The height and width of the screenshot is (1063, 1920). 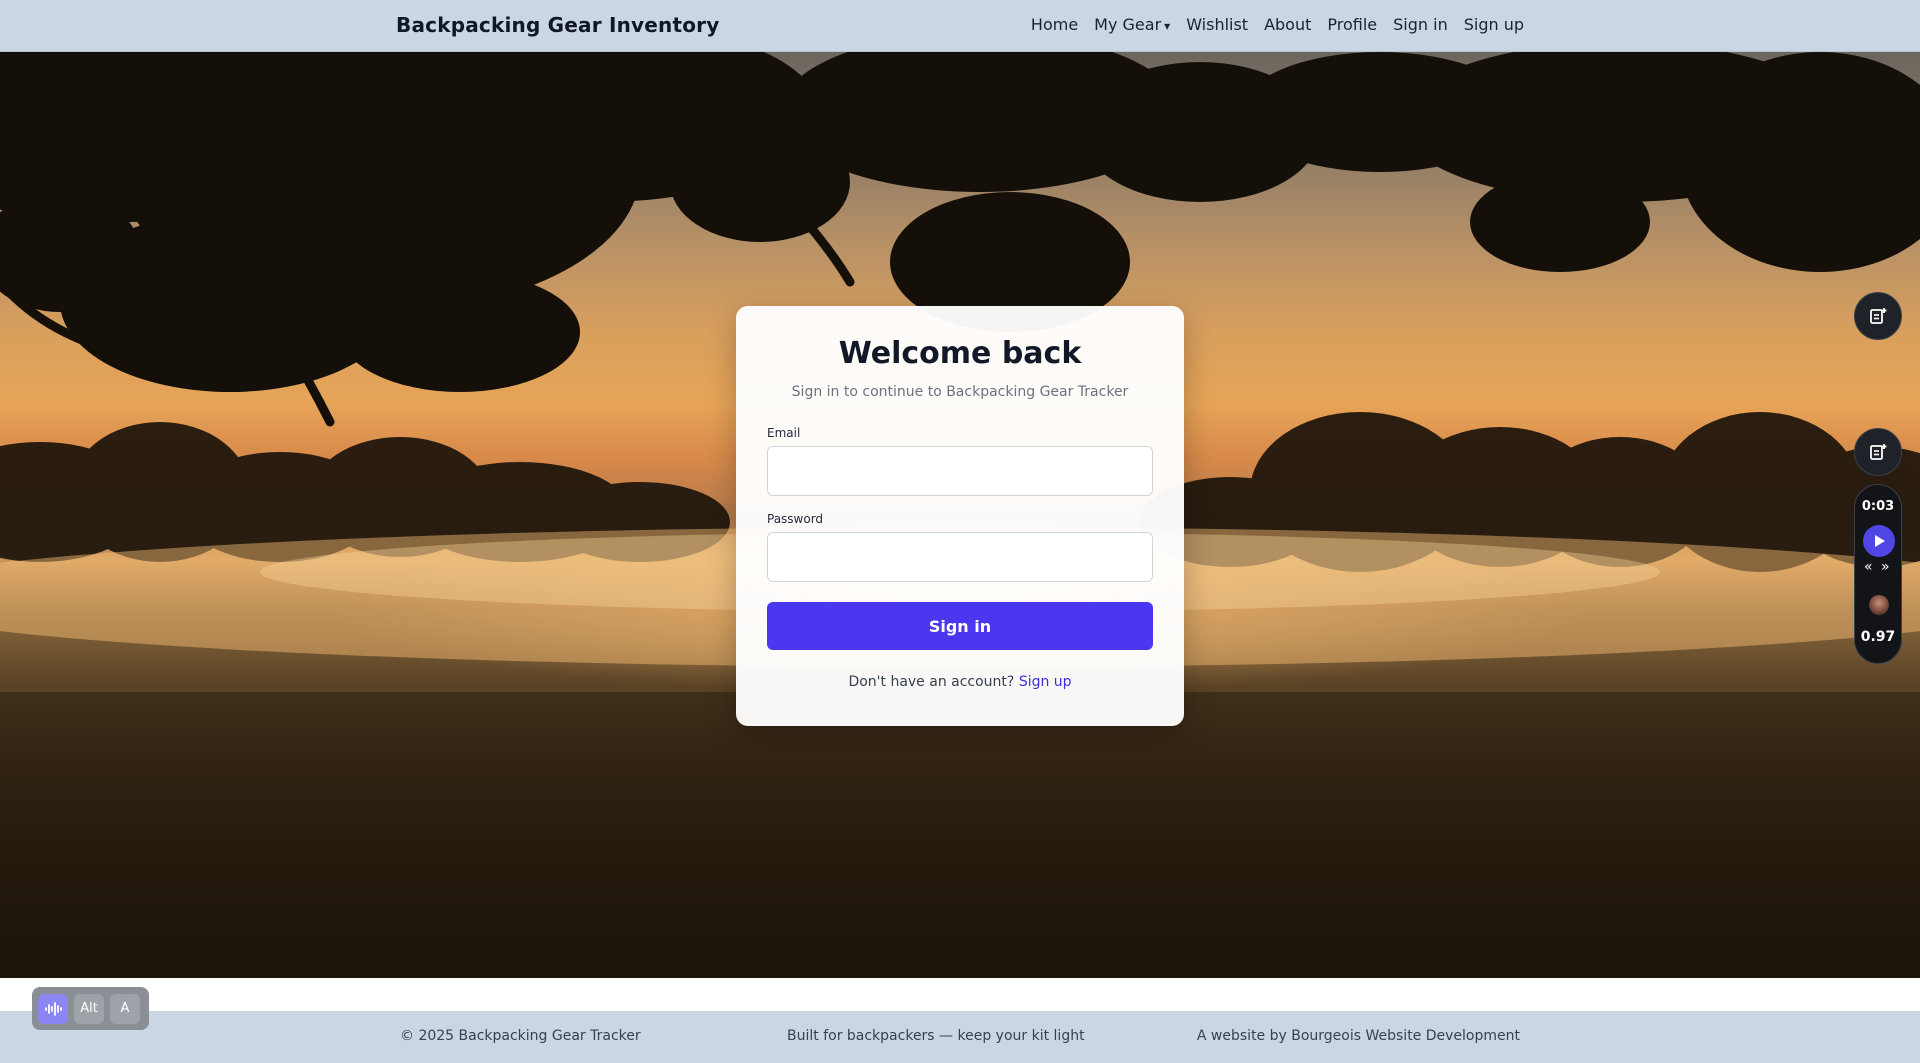 What do you see at coordinates (1287, 24) in the screenshot?
I see `nav-link-about: About` at bounding box center [1287, 24].